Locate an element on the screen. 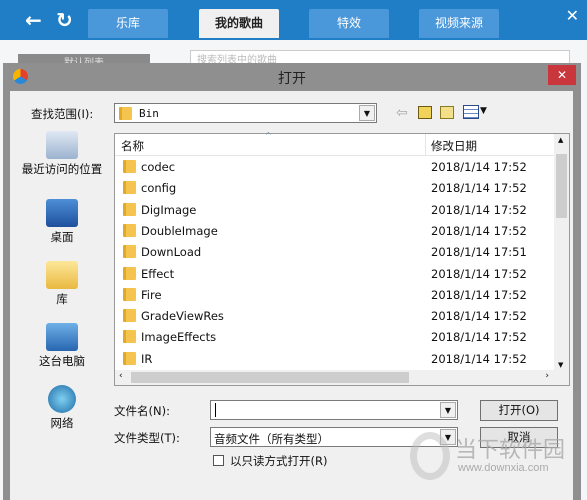 Image resolution: width=587 pixels, height=500 pixels. file-name: Effect is located at coordinates (158, 273).